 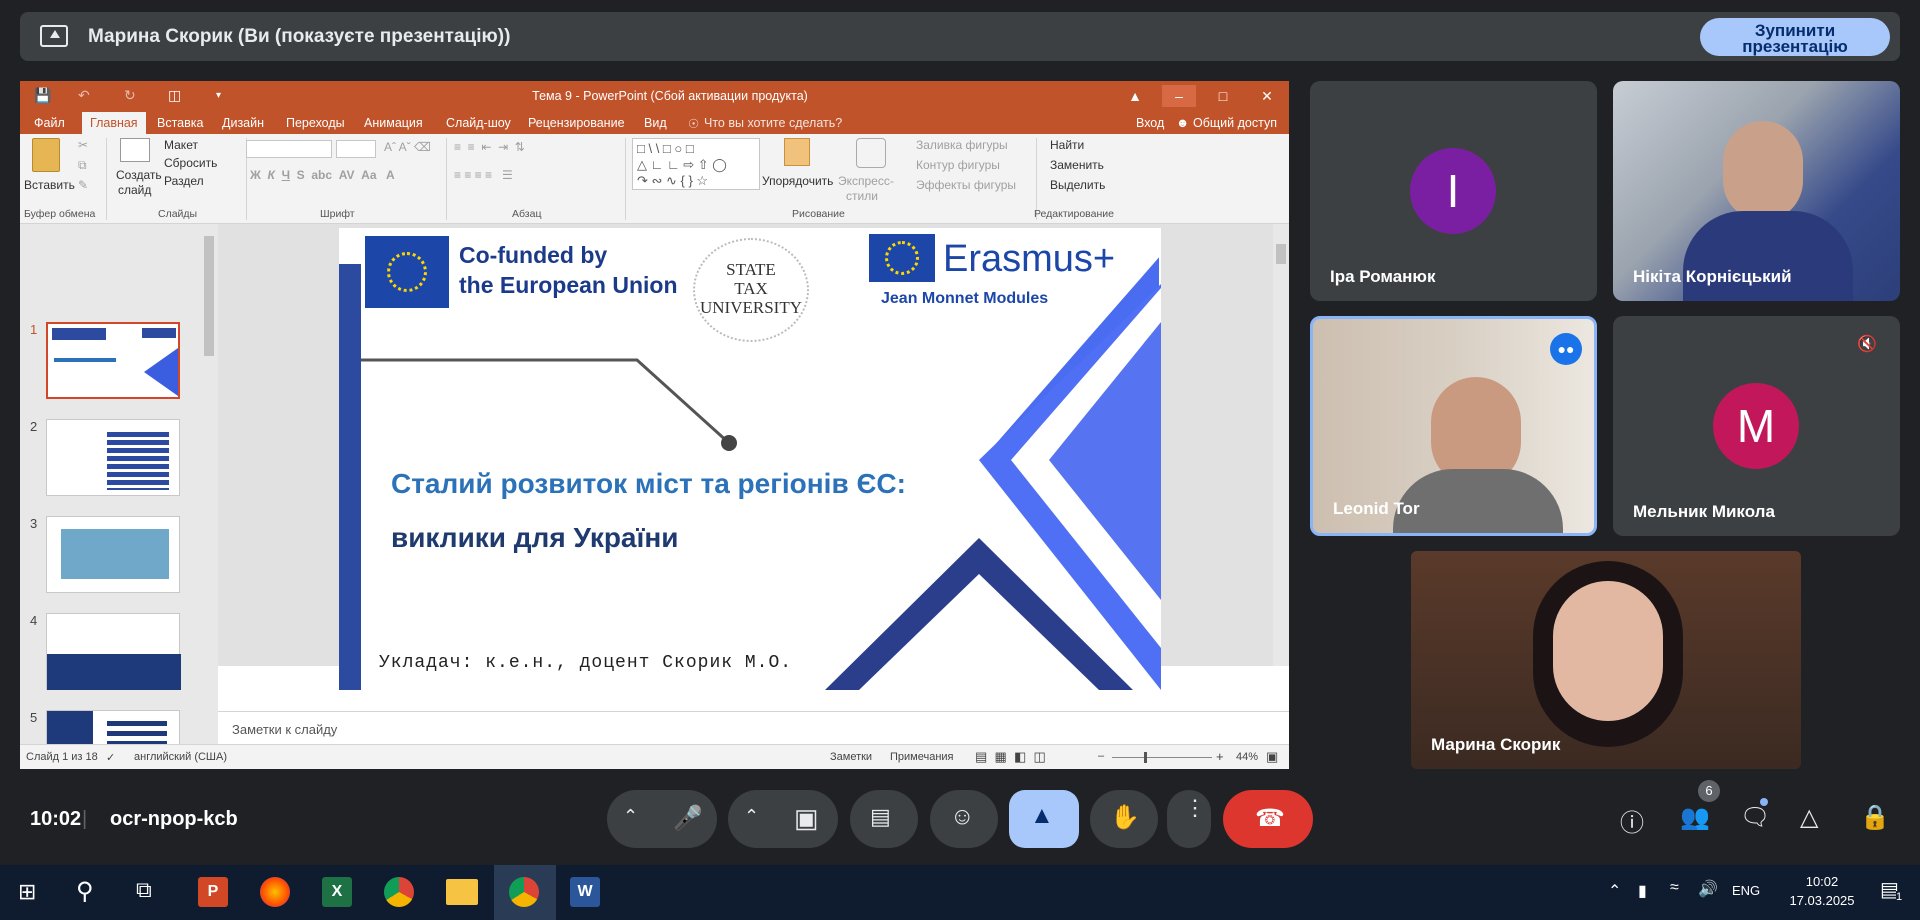 What do you see at coordinates (964, 819) in the screenshot?
I see `reactions-button: ☺` at bounding box center [964, 819].